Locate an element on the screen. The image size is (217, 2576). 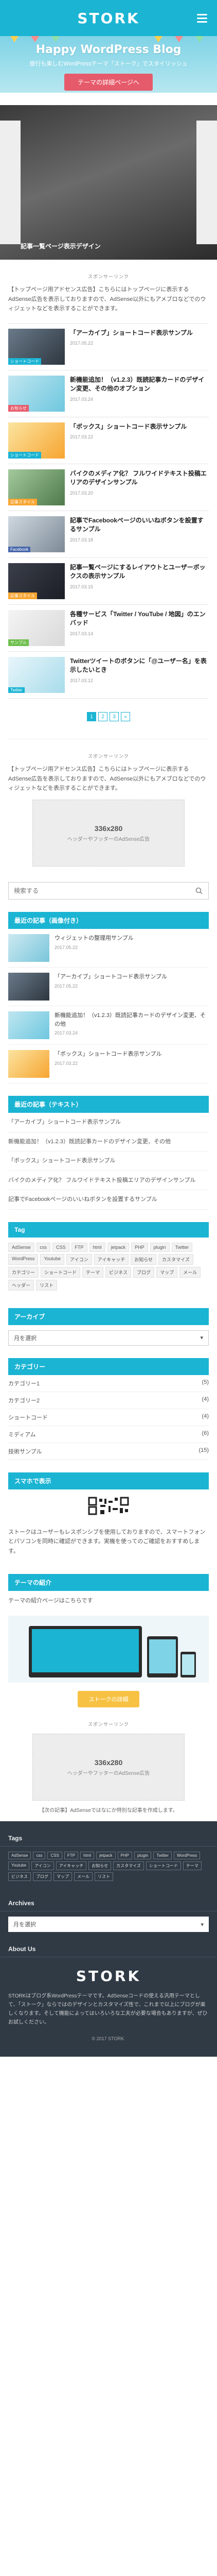
hero-button: テーマの詳細ページへ is located at coordinates (109, 82).